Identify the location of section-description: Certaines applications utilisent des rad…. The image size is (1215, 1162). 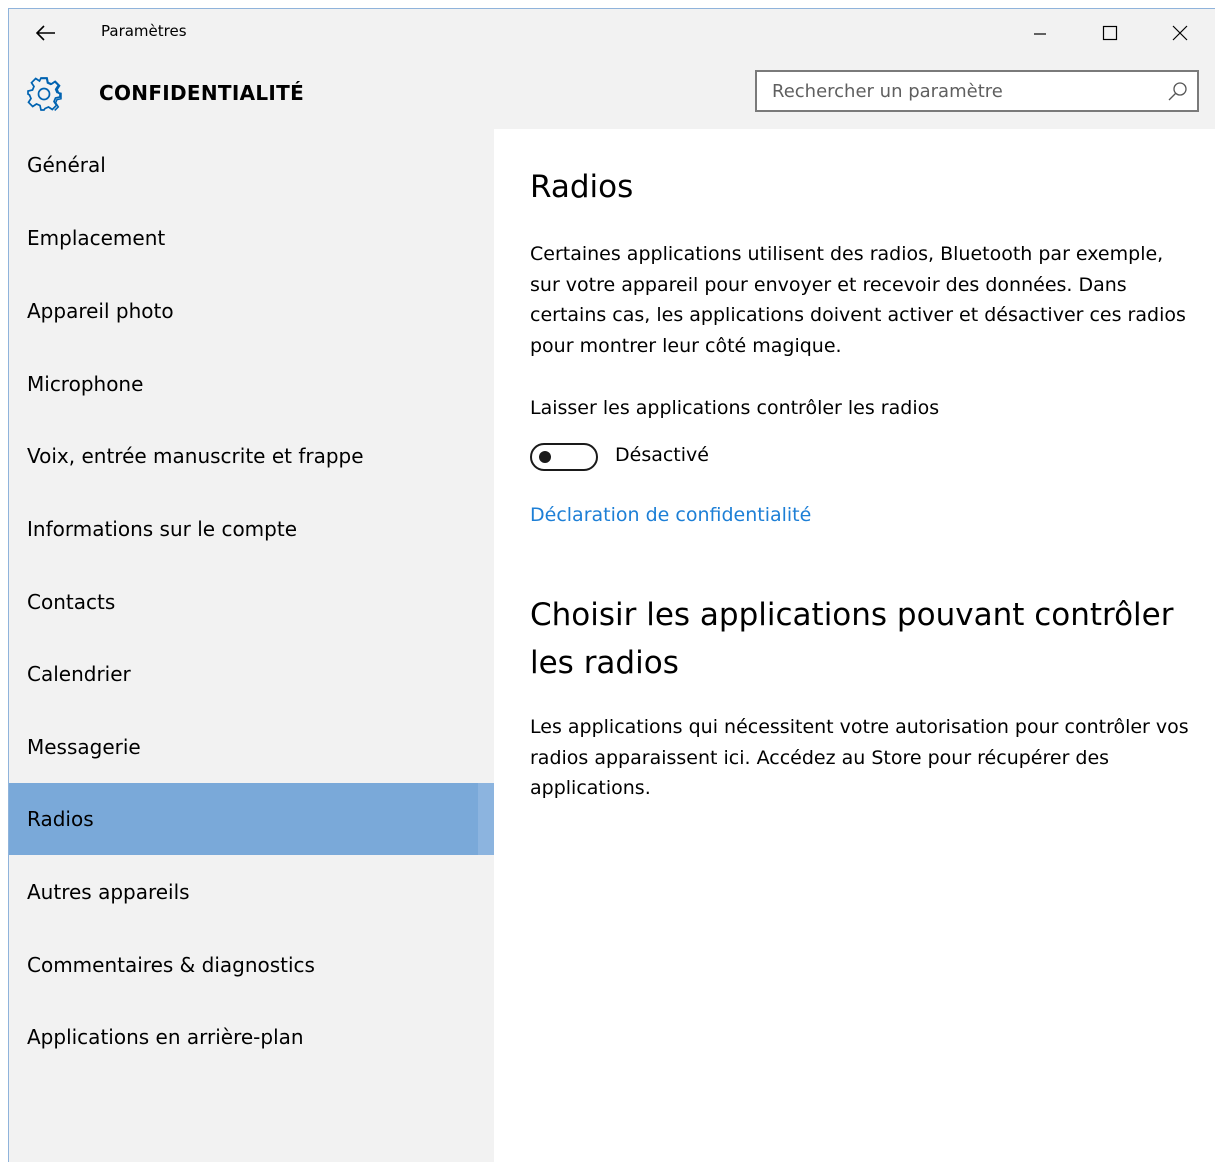
(858, 300).